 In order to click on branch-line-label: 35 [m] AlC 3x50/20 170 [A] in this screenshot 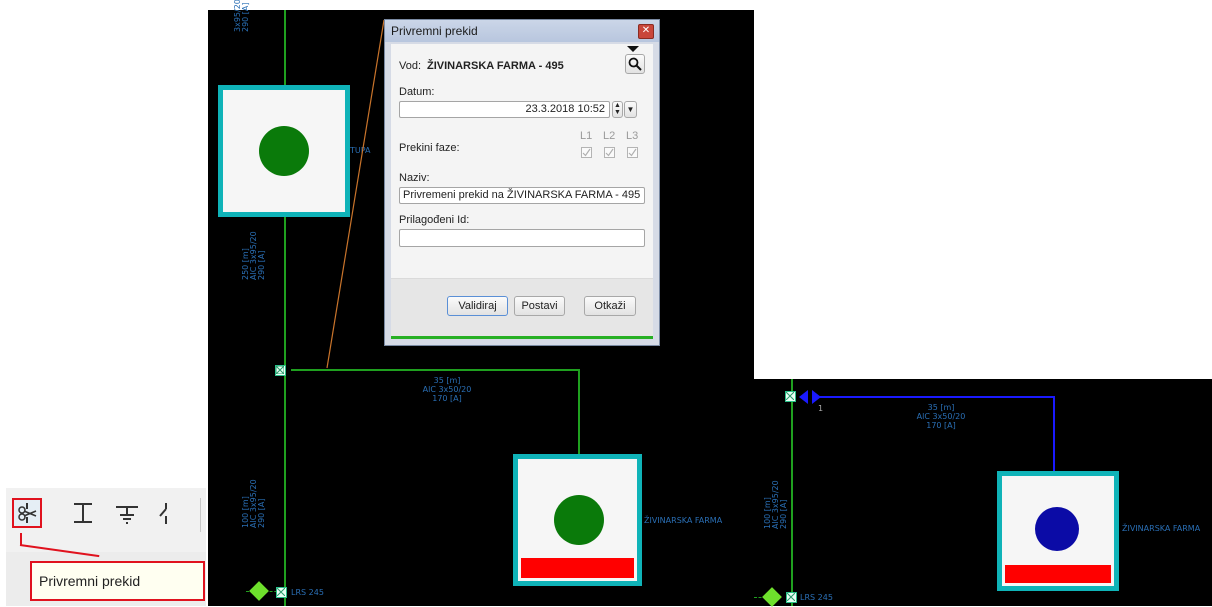, I will do `click(941, 416)`.